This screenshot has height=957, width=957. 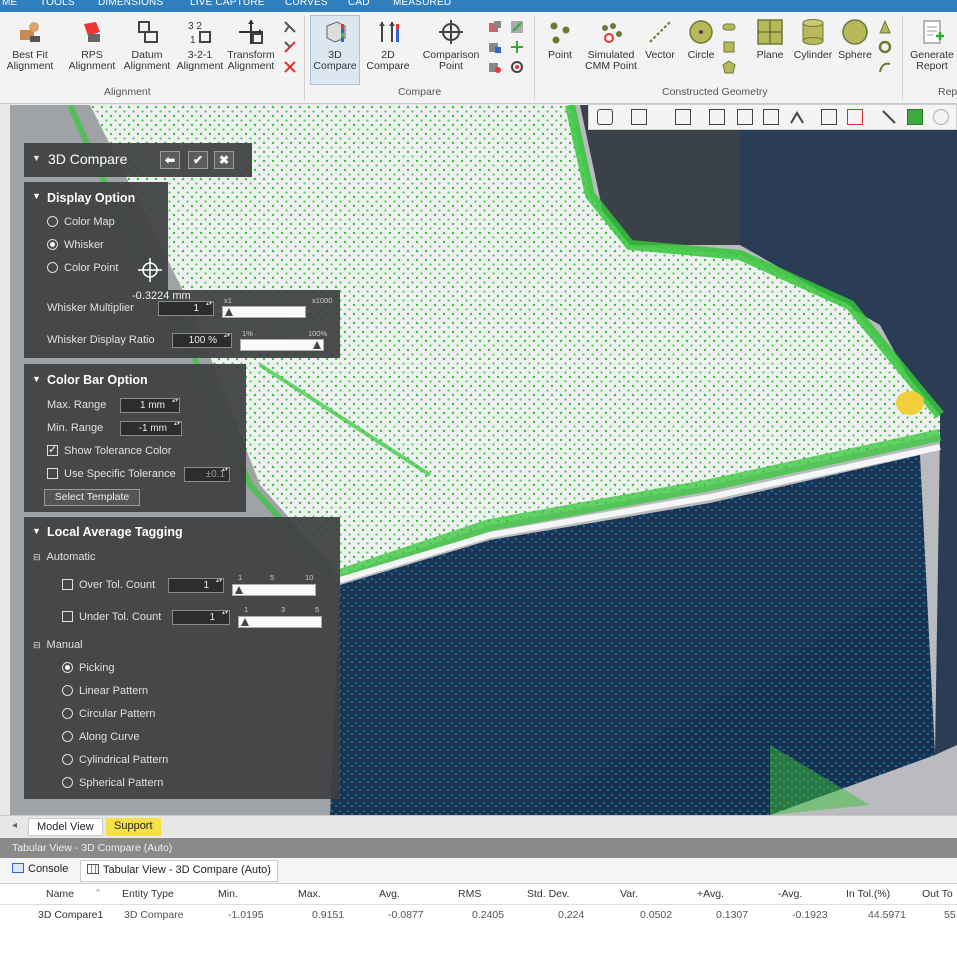 I want to click on tab-tools: TOOLS, so click(x=57, y=4).